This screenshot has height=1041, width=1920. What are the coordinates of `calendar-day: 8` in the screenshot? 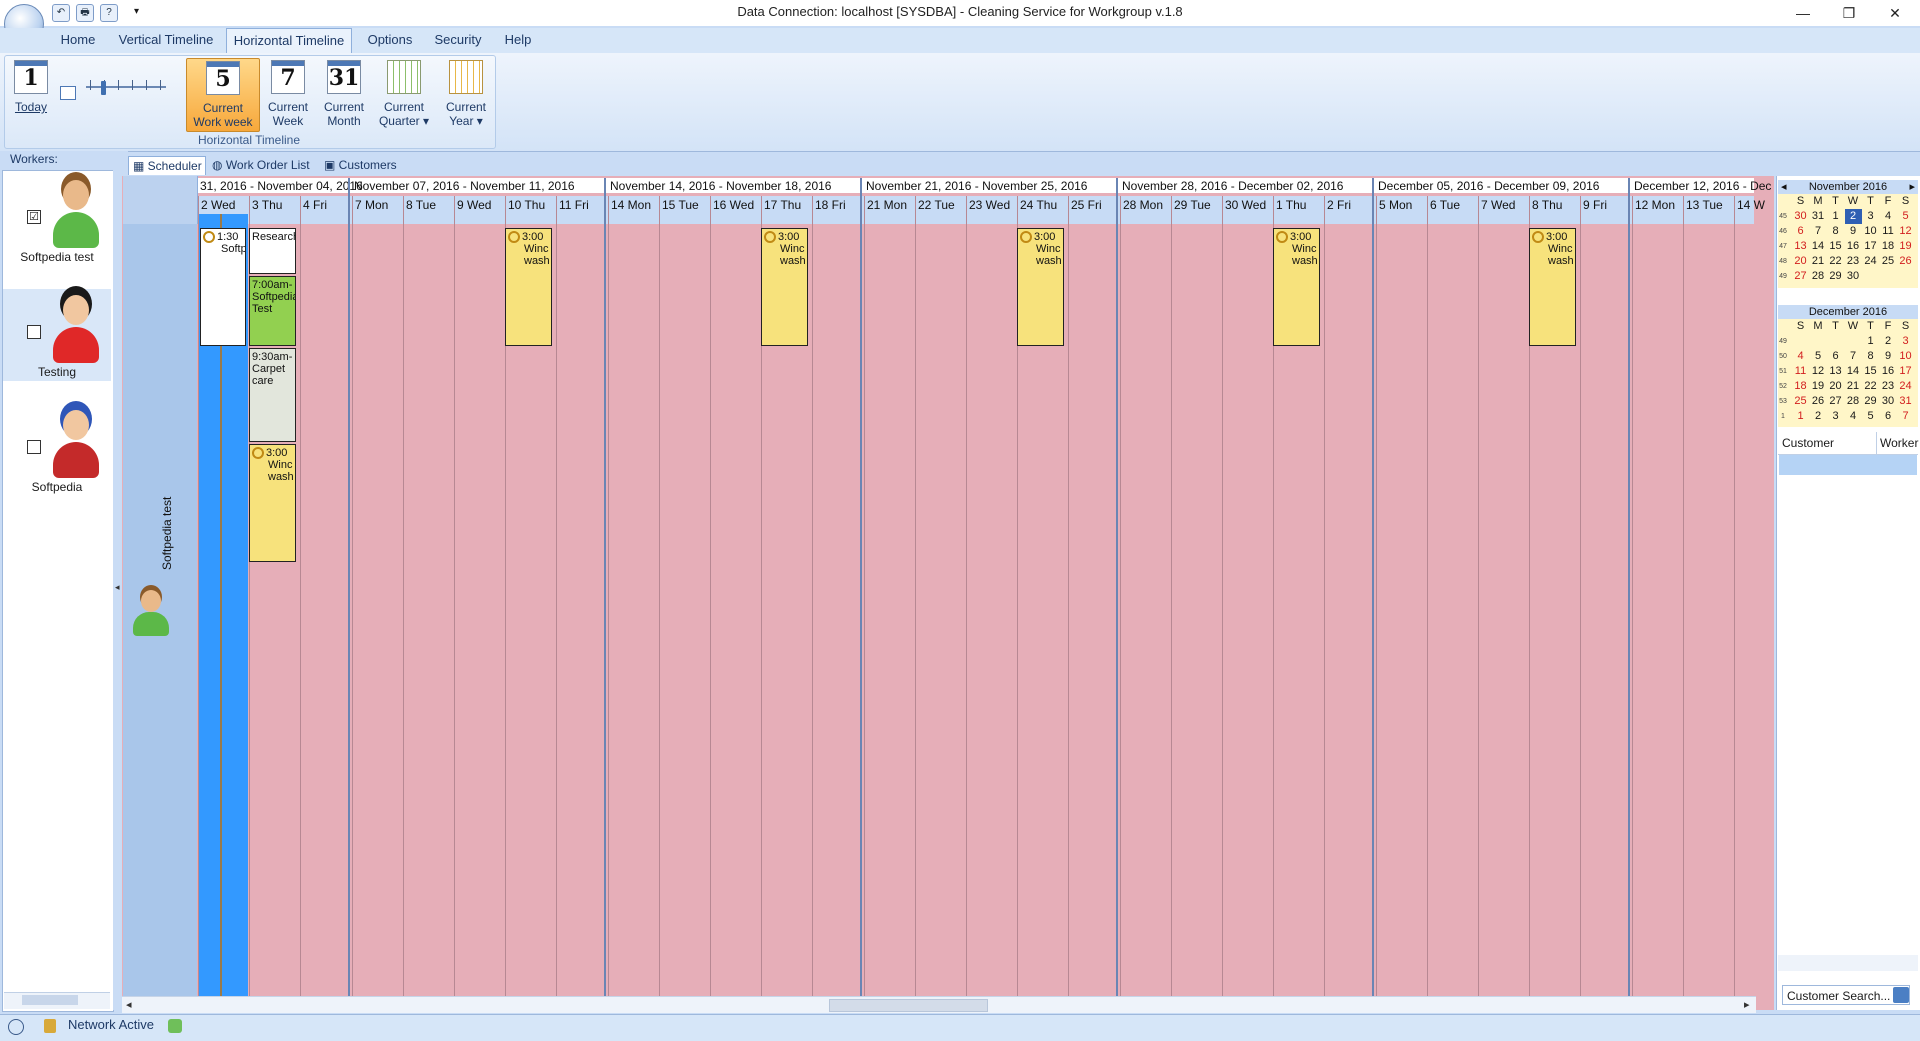 It's located at (1835, 231).